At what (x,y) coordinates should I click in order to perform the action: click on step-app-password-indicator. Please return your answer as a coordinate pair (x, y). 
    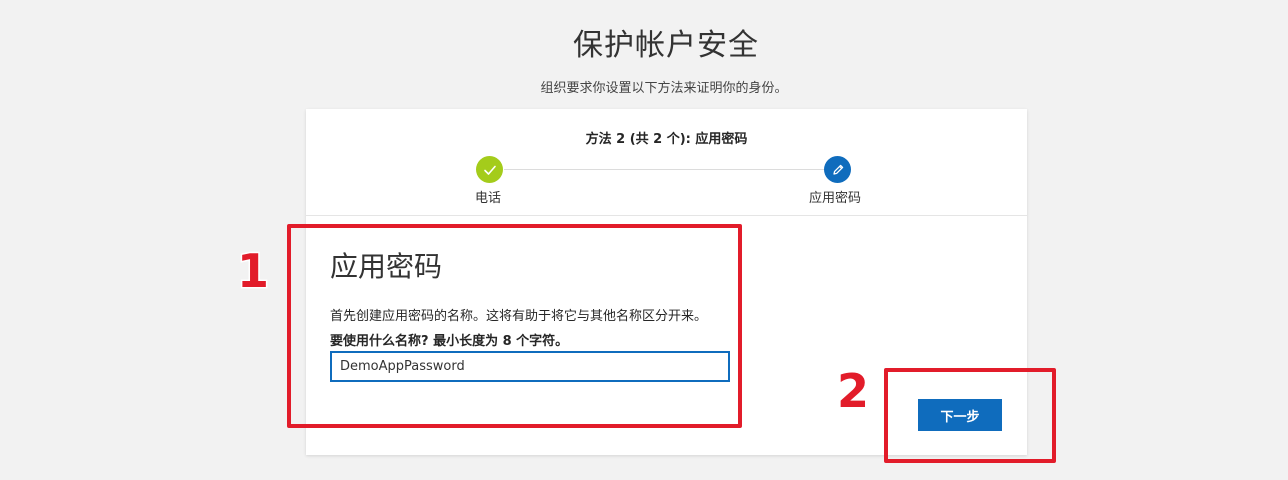
    Looking at the image, I should click on (837, 169).